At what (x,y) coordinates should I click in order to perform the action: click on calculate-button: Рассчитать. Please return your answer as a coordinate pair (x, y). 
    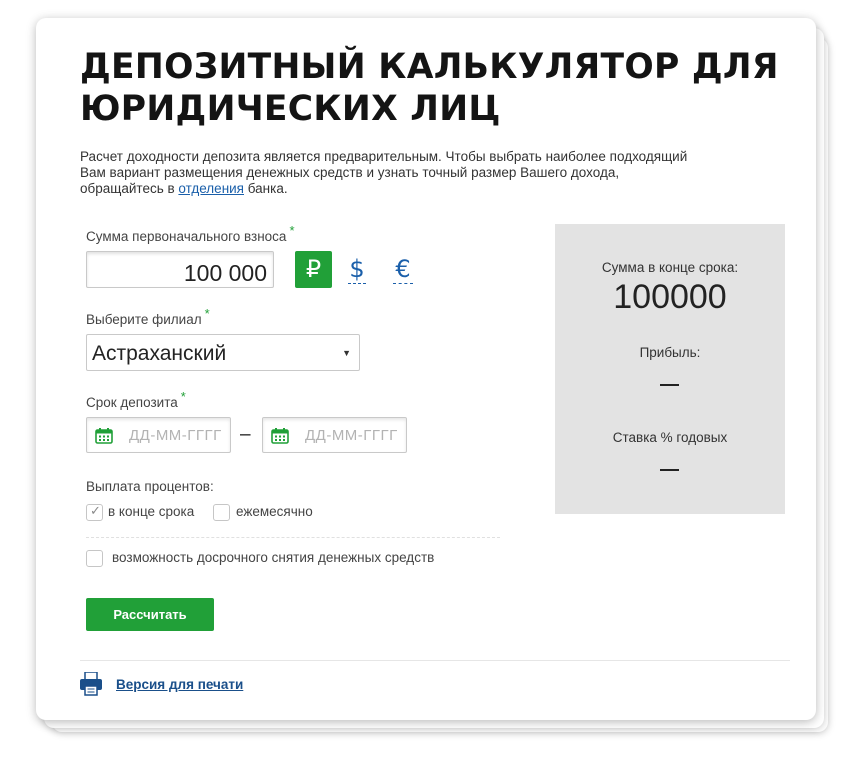
    Looking at the image, I should click on (150, 614).